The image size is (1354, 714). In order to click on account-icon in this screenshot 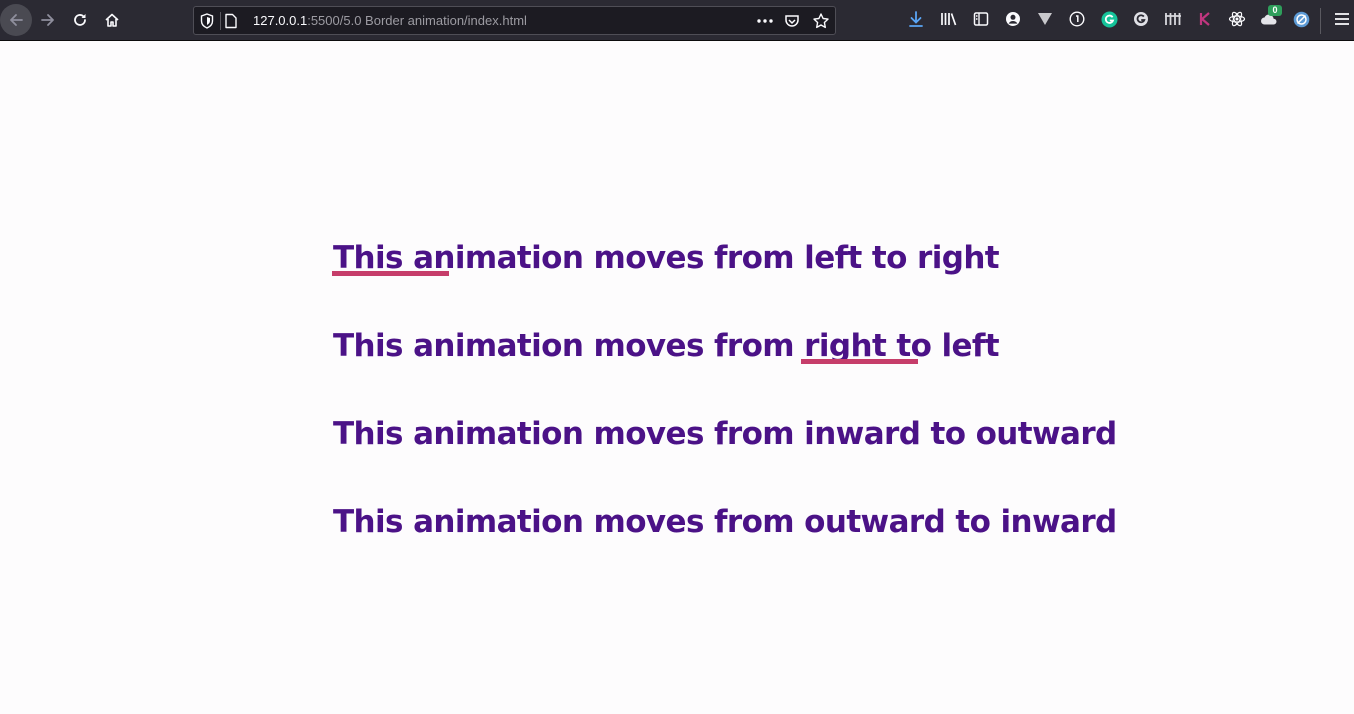, I will do `click(1013, 19)`.